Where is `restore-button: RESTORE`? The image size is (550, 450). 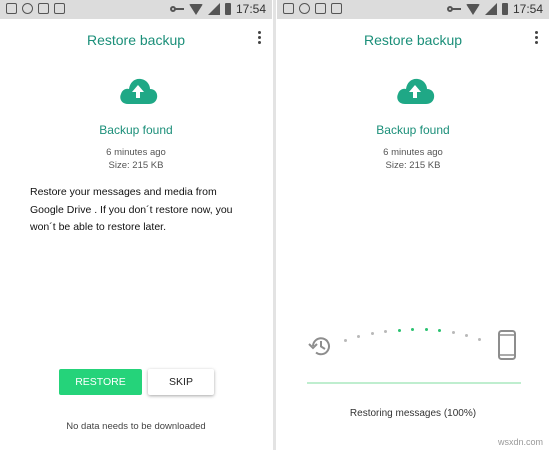 restore-button: RESTORE is located at coordinates (100, 382).